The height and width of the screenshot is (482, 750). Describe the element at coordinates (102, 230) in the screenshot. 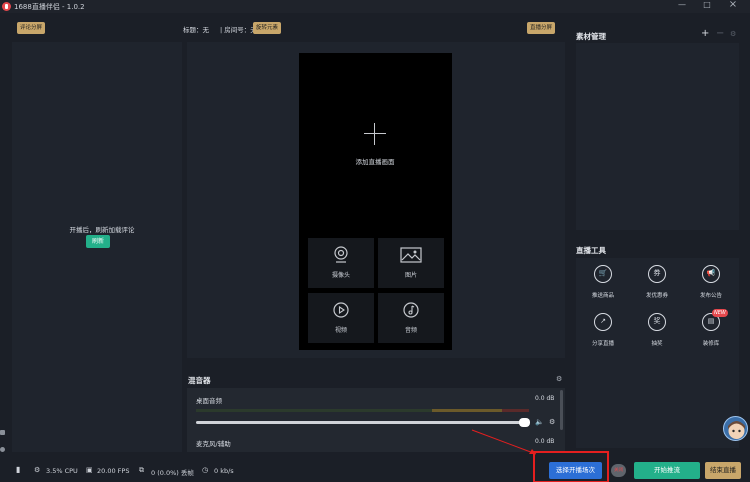

I see `comment-hint: 开播后，刷新加载评论` at that location.